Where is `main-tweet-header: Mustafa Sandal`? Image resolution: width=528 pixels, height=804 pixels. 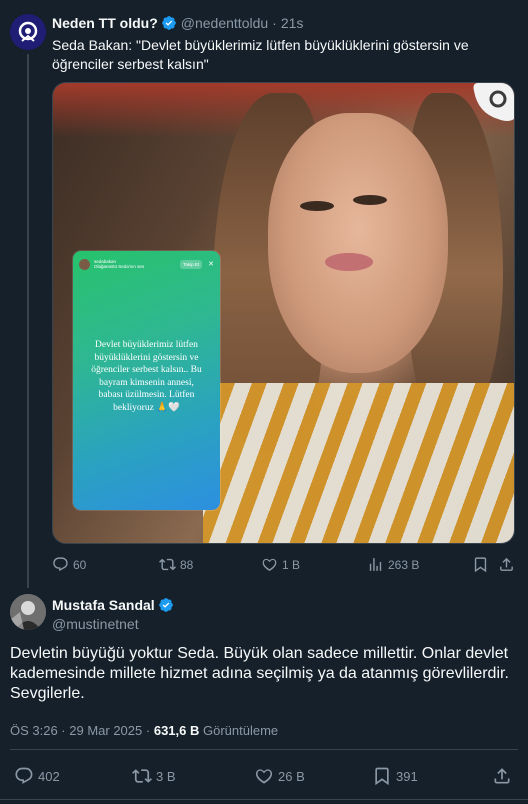 main-tweet-header: Mustafa Sandal is located at coordinates (113, 605).